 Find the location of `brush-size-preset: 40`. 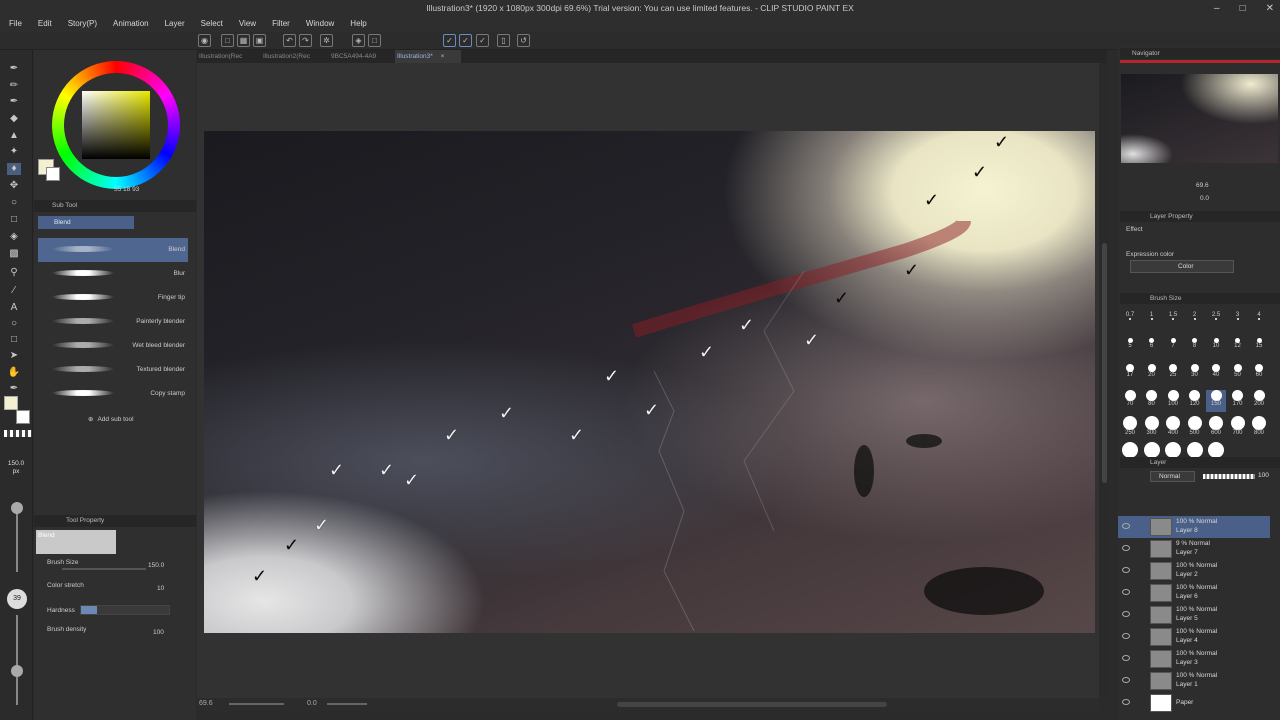

brush-size-preset: 40 is located at coordinates (1216, 375).